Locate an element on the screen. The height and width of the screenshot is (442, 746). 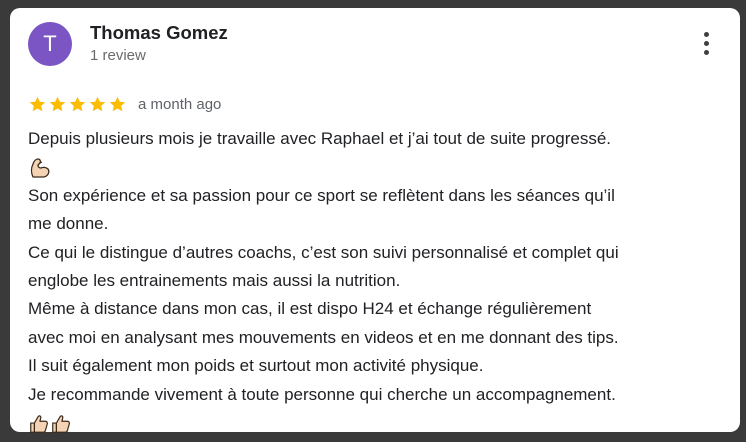
author-info: Thomas Gomez 1 review is located at coordinates (159, 43).